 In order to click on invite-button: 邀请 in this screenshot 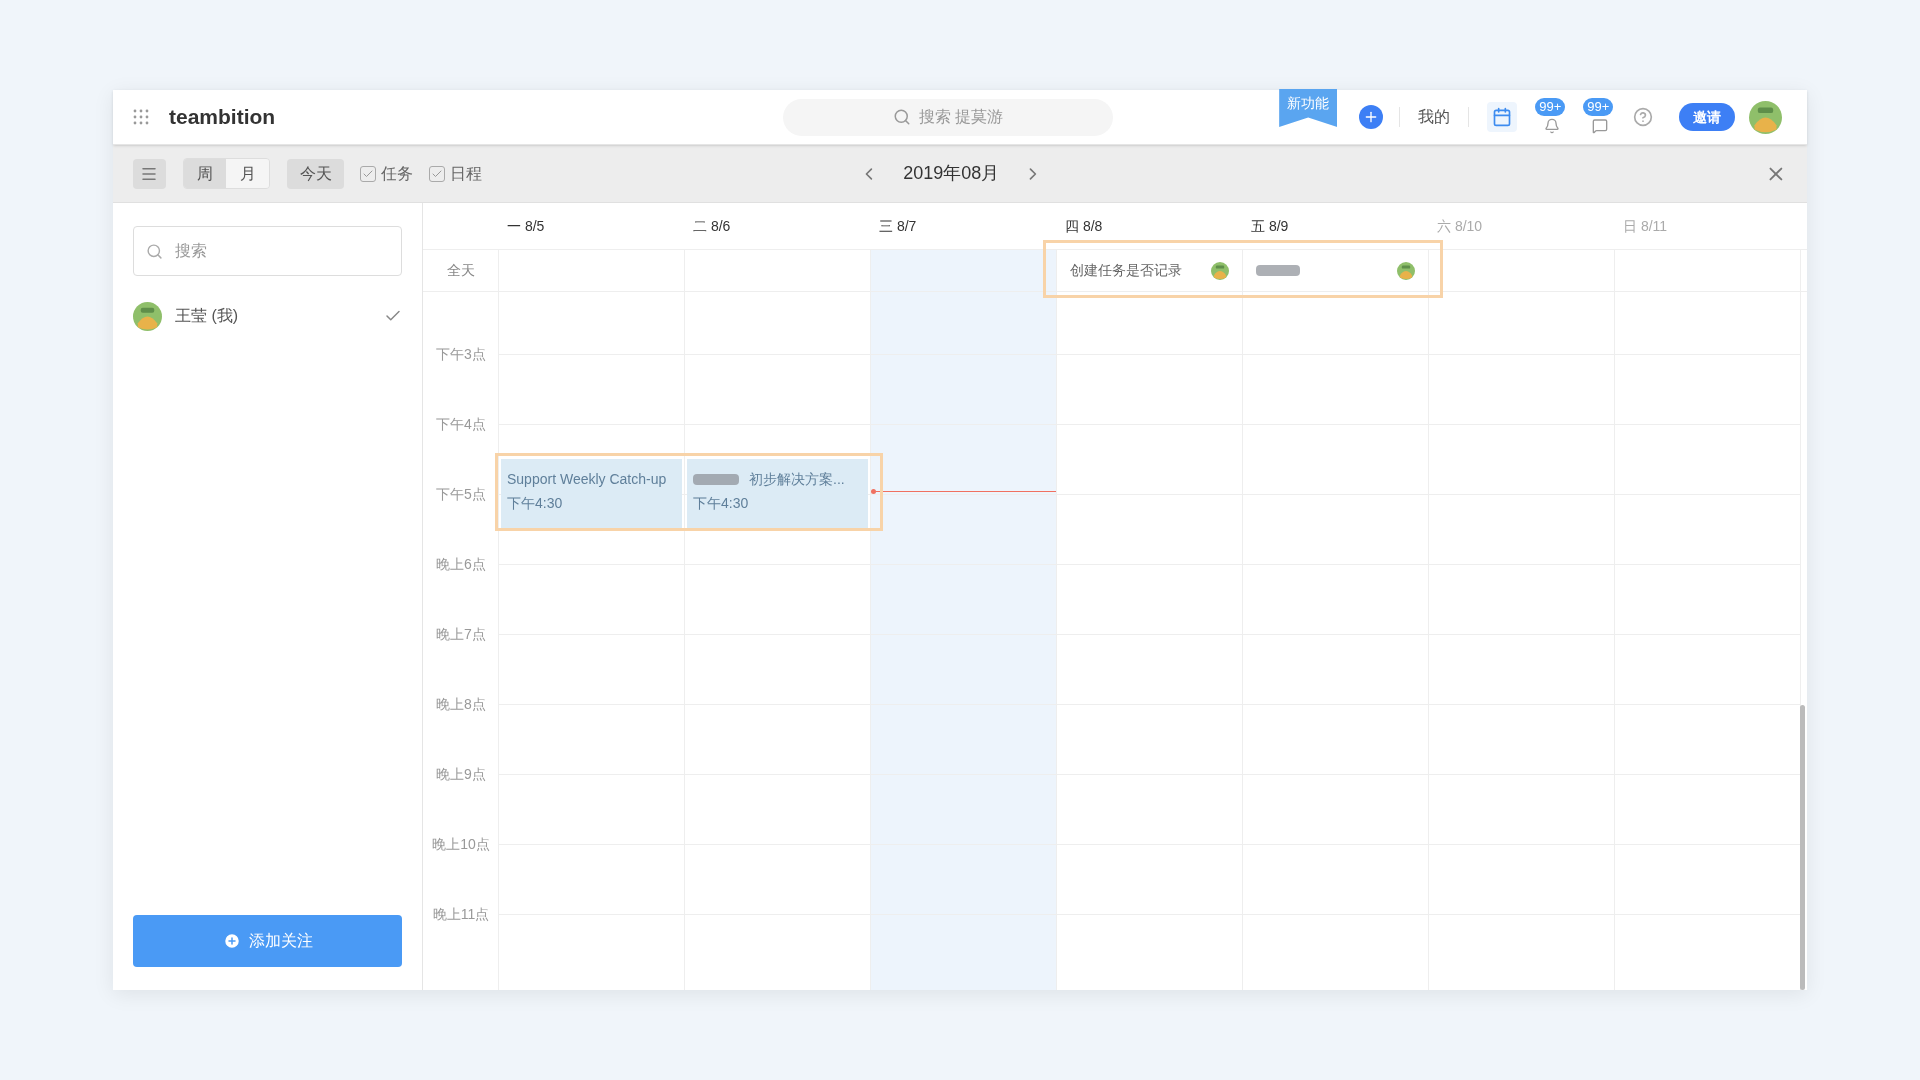, I will do `click(1707, 117)`.